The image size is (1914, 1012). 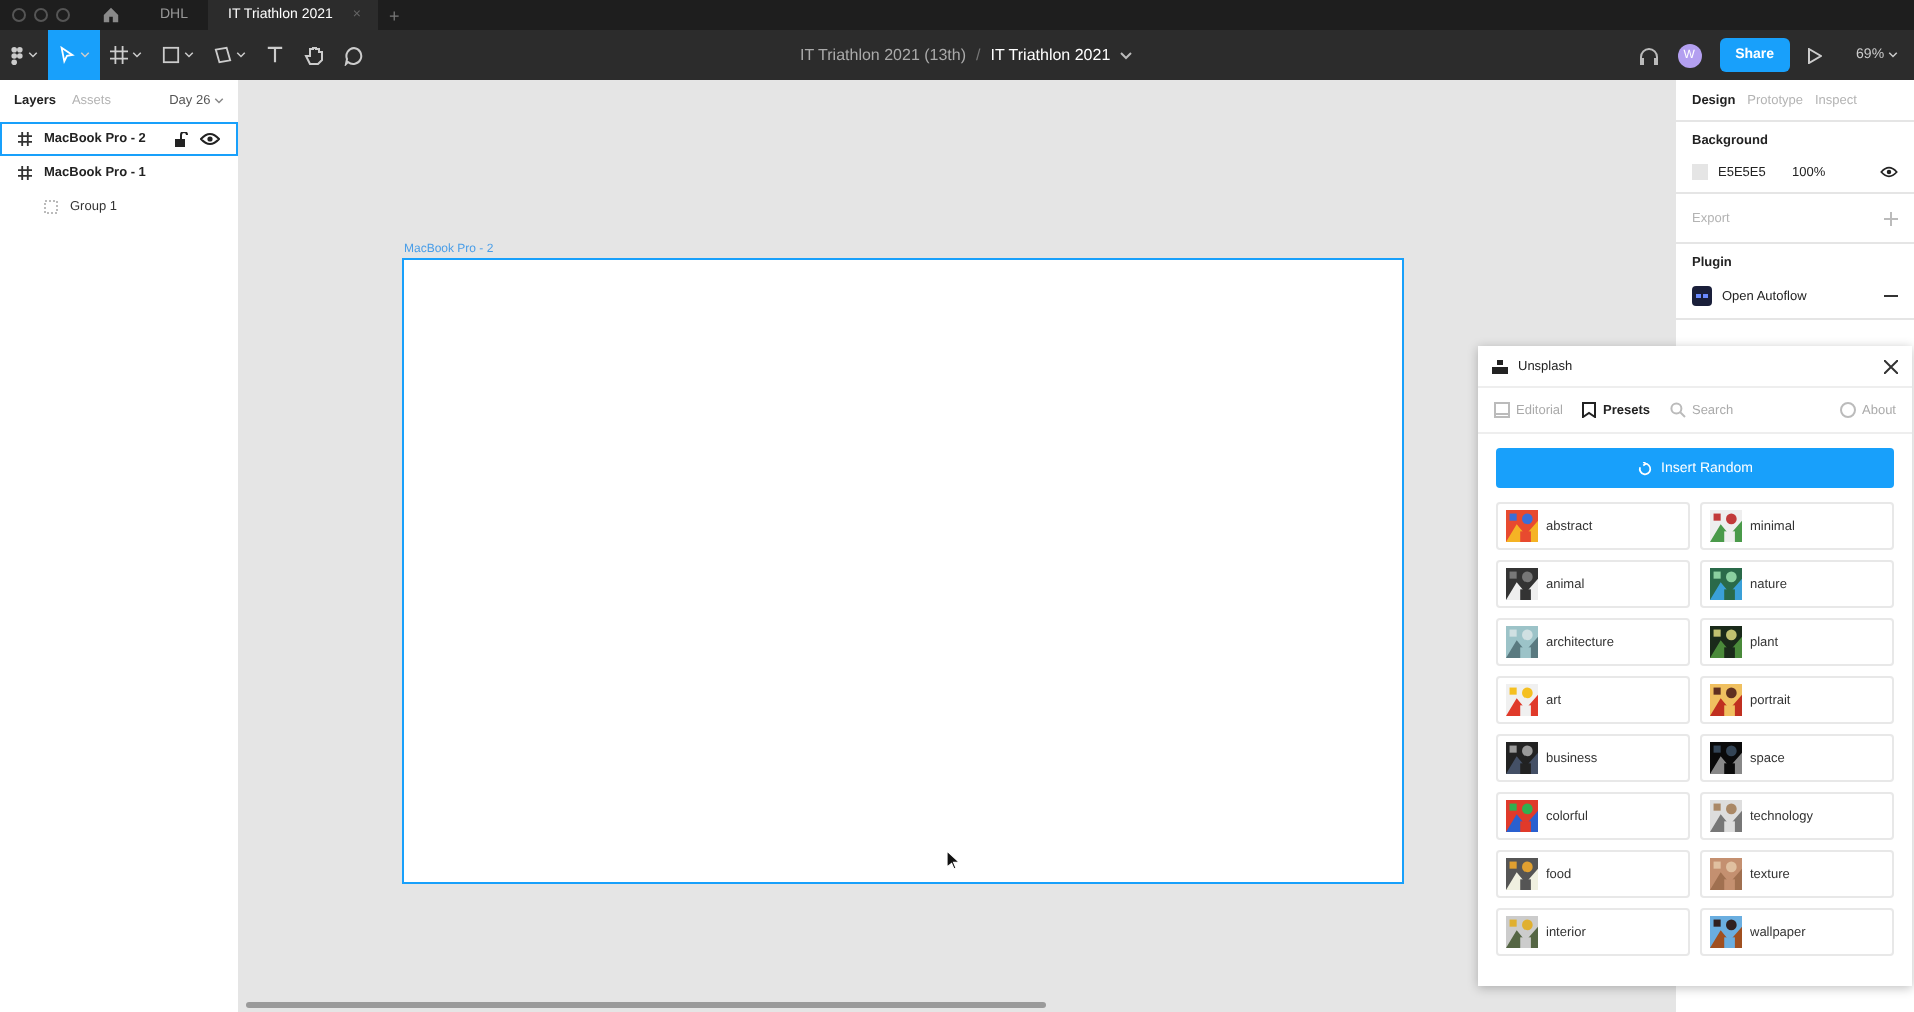 I want to click on grid-icon, so click(x=119, y=55).